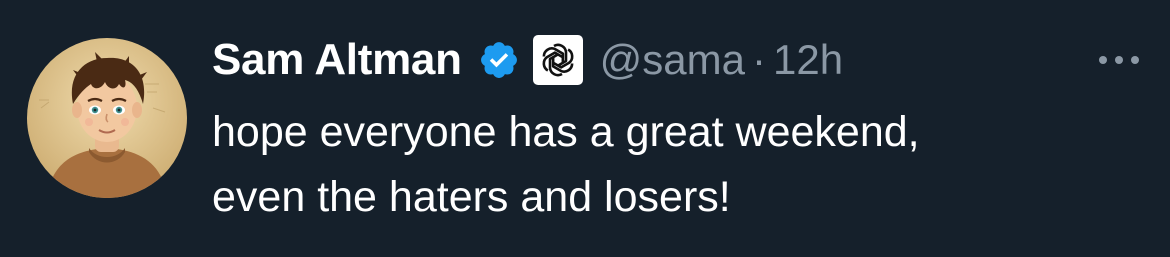  I want to click on openai-logo-icon, so click(558, 60).